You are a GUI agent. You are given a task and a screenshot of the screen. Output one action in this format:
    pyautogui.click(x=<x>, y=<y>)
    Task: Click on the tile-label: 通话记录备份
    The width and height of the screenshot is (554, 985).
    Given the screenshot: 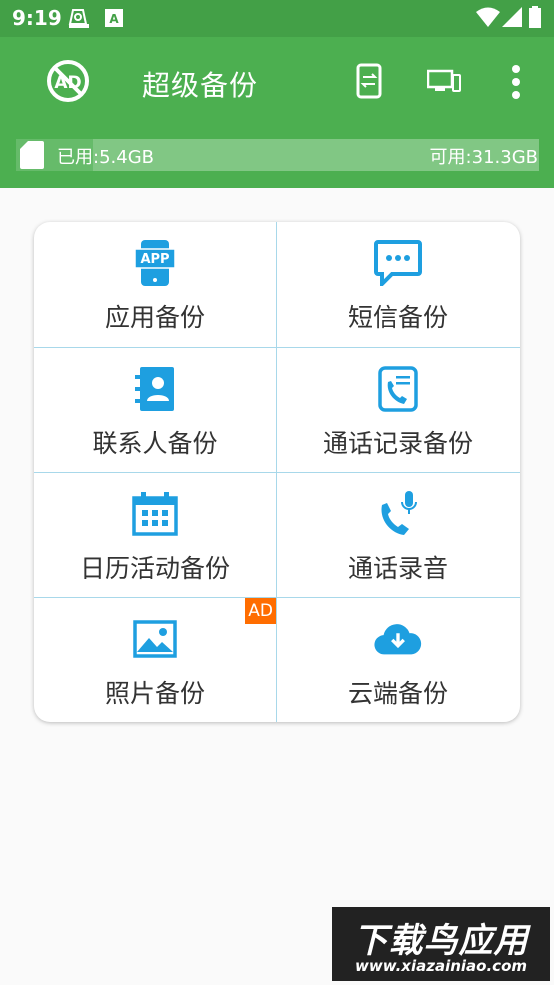 What is the action you would take?
    pyautogui.click(x=397, y=443)
    